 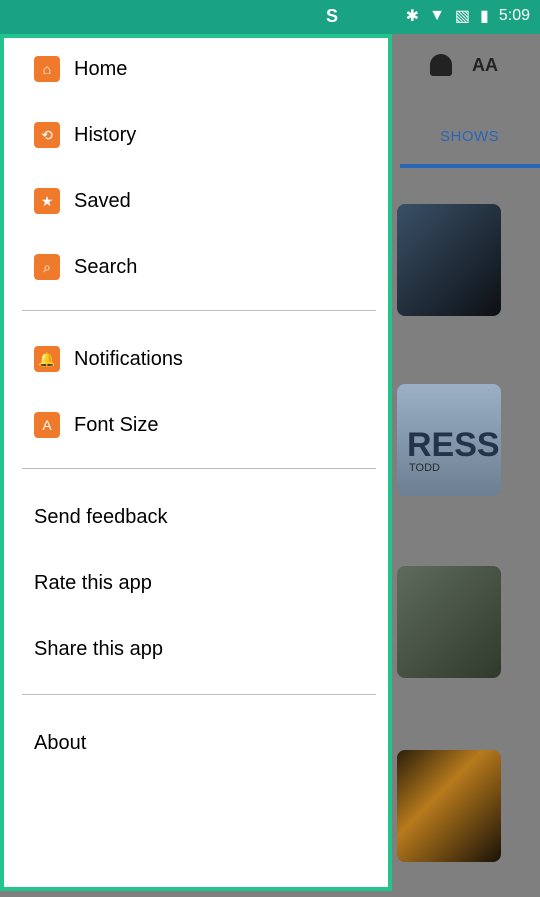 I want to click on notifications-icon, so click(x=441, y=65).